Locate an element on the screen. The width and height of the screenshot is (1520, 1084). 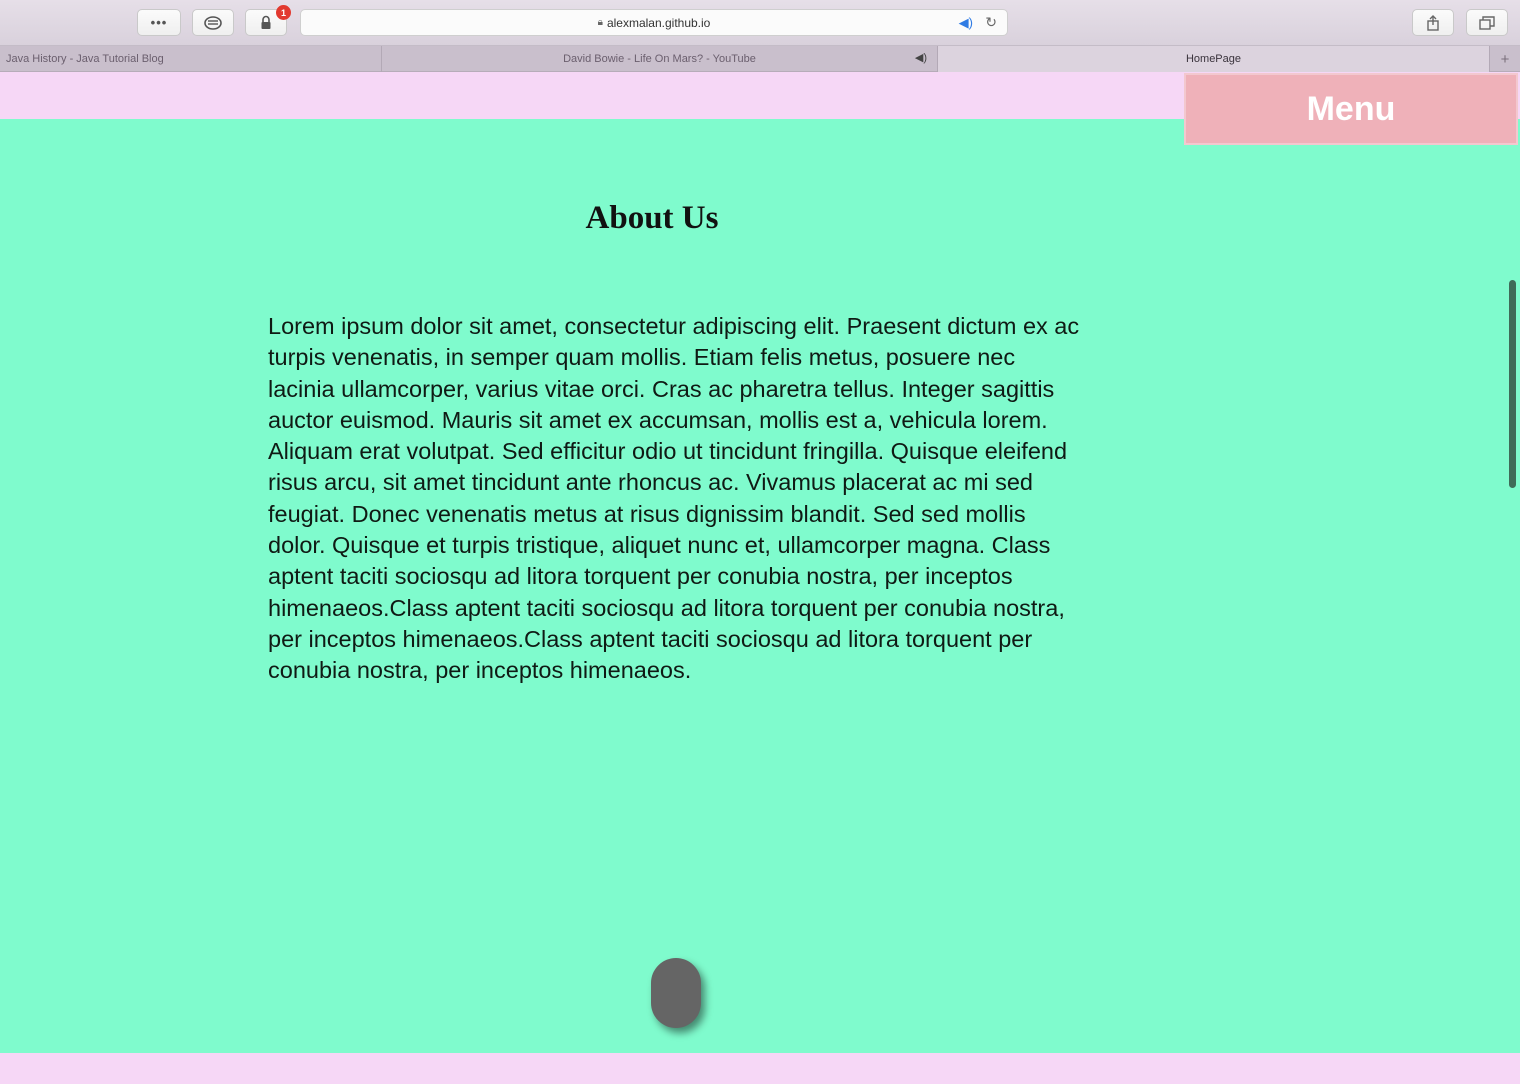
page-title: About Us is located at coordinates (652, 218).